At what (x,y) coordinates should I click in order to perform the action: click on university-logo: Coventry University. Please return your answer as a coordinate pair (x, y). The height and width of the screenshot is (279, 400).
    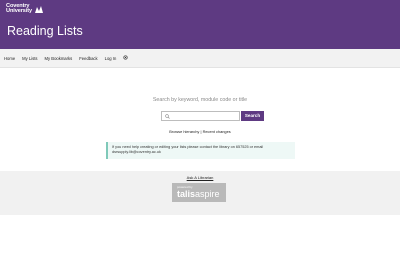
    Looking at the image, I should click on (25, 9).